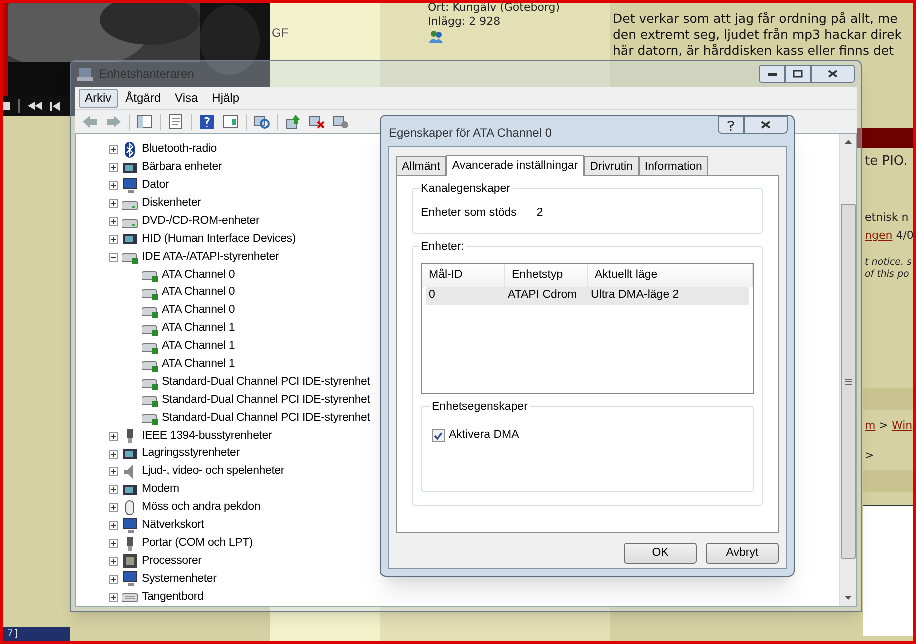 The image size is (916, 644). What do you see at coordinates (156, 185) in the screenshot?
I see `tree-item: Dator` at bounding box center [156, 185].